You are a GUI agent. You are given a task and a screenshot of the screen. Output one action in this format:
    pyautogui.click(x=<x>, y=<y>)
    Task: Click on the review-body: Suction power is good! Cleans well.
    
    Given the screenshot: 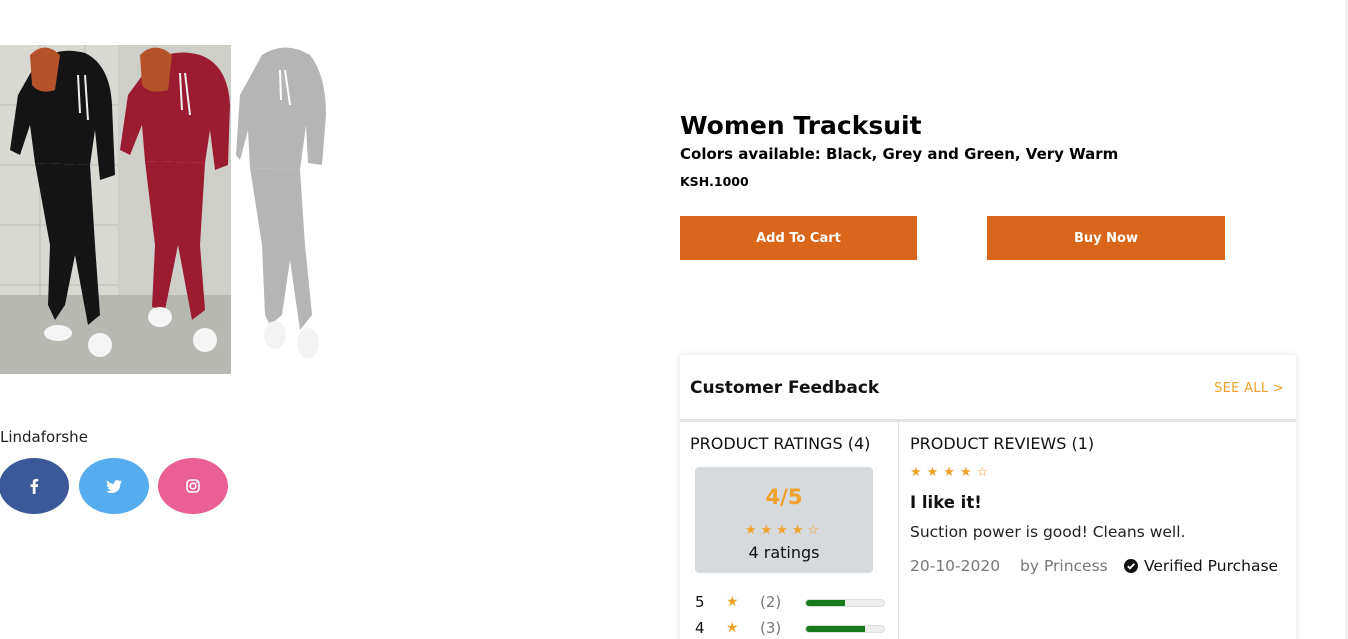 What is the action you would take?
    pyautogui.click(x=1048, y=532)
    